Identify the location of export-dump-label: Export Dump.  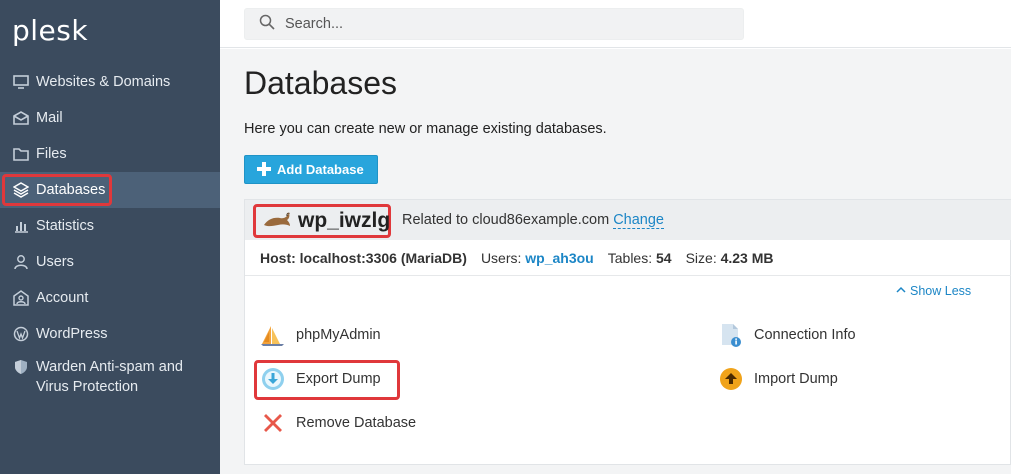
(338, 379).